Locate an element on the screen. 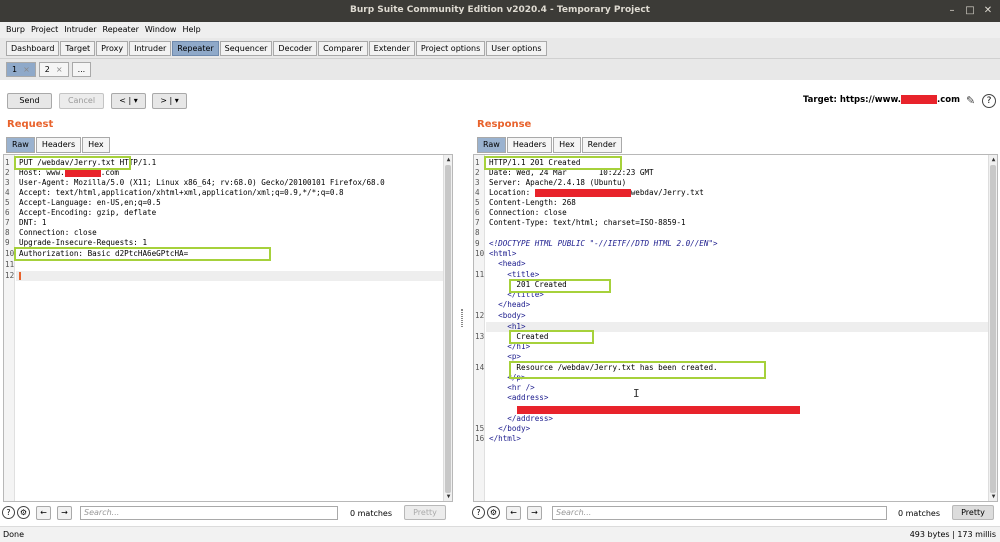  tab-repeater: Repeater is located at coordinates (195, 48).